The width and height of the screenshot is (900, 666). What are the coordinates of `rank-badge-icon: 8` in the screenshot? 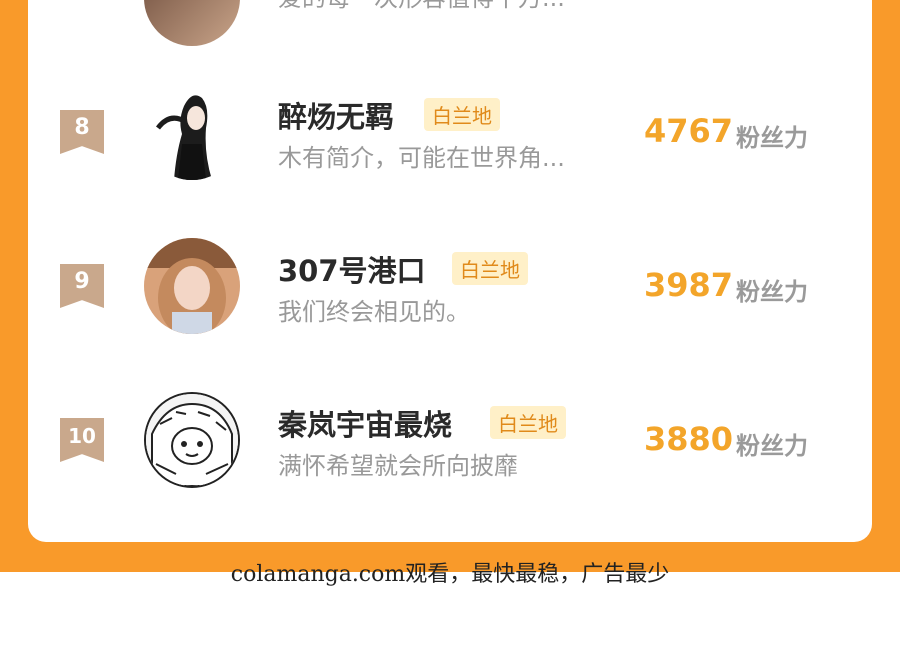 It's located at (82, 132).